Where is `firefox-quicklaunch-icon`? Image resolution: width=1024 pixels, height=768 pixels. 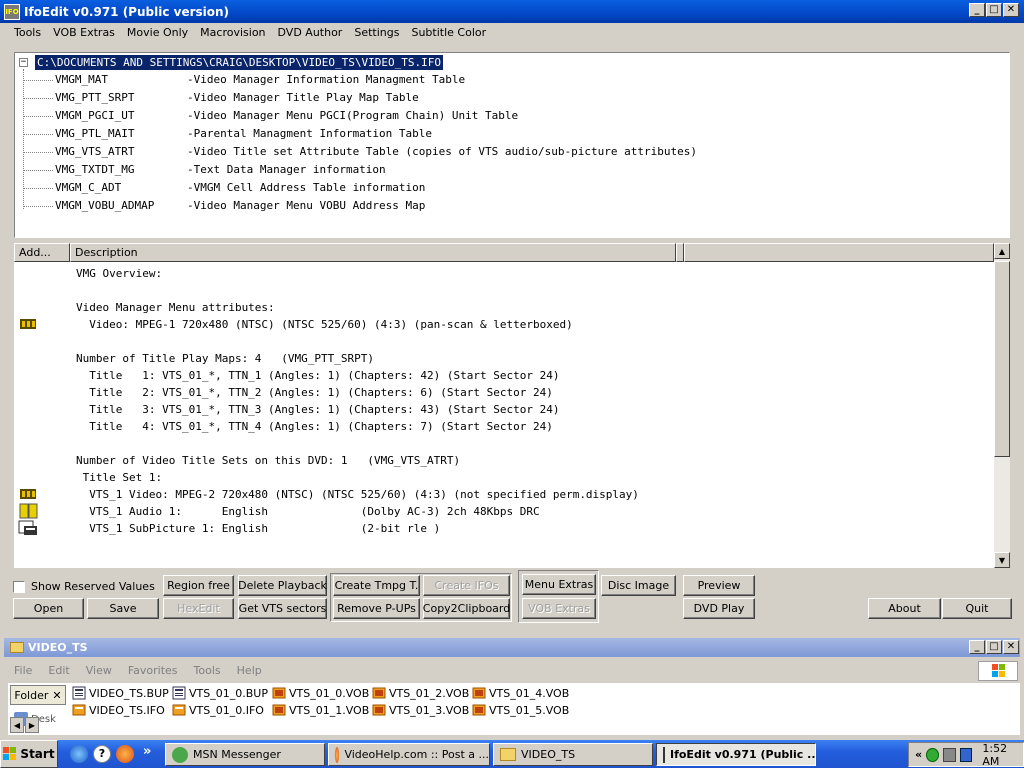
firefox-quicklaunch-icon is located at coordinates (125, 754).